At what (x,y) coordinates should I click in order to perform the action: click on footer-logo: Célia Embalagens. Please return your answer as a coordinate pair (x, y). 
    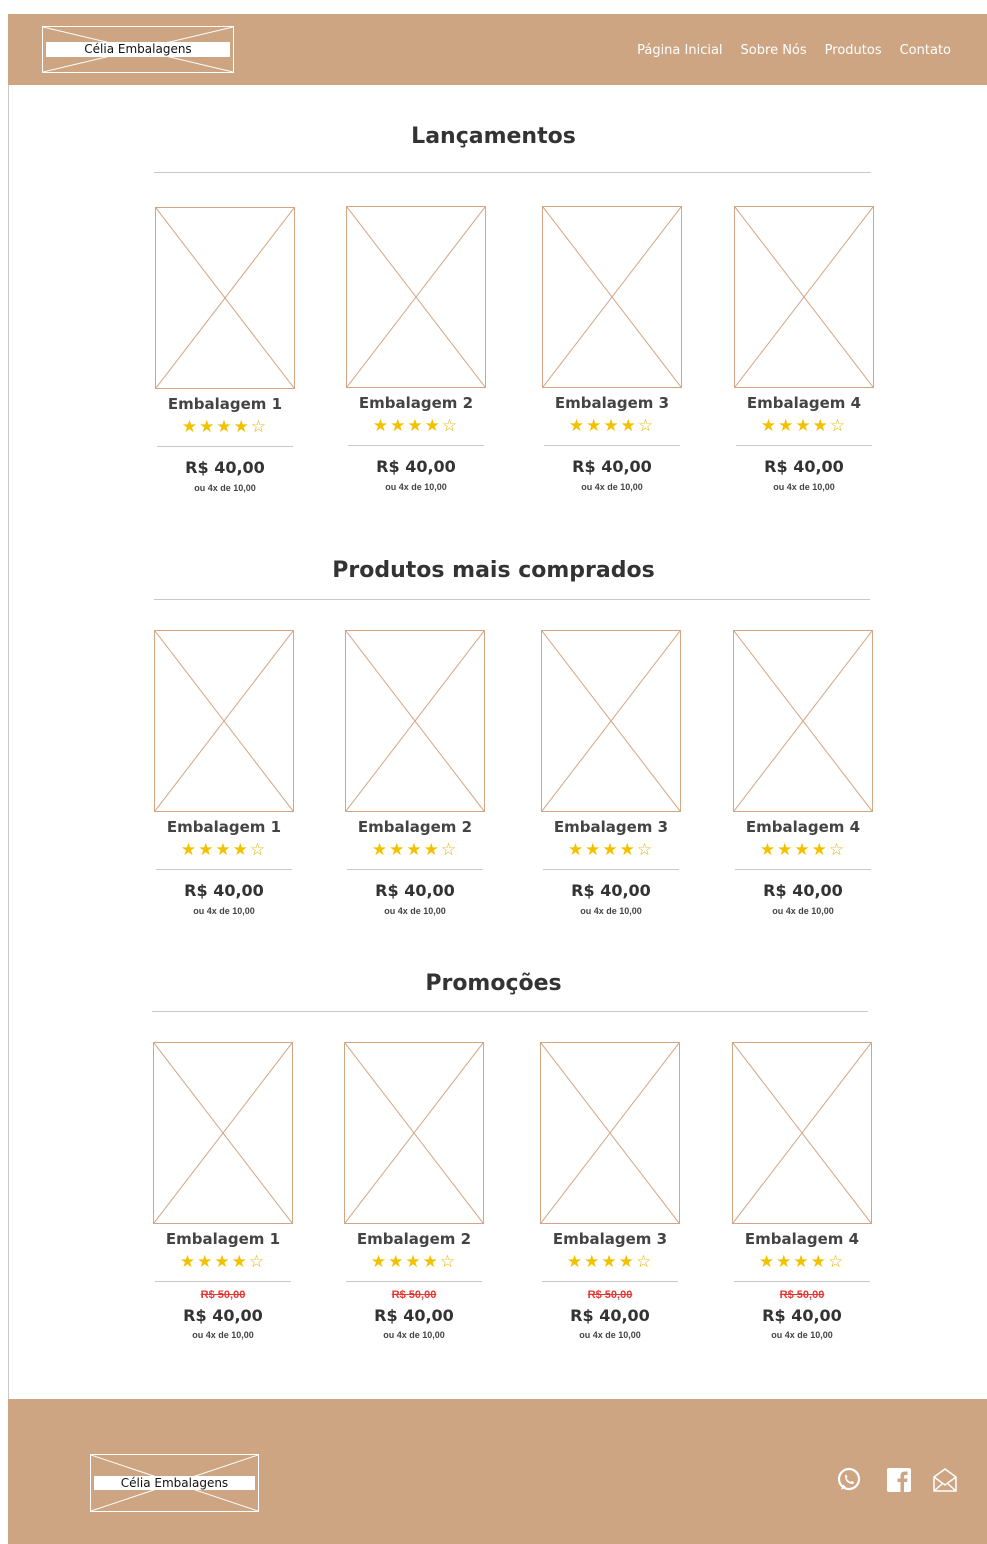
    Looking at the image, I should click on (174, 1483).